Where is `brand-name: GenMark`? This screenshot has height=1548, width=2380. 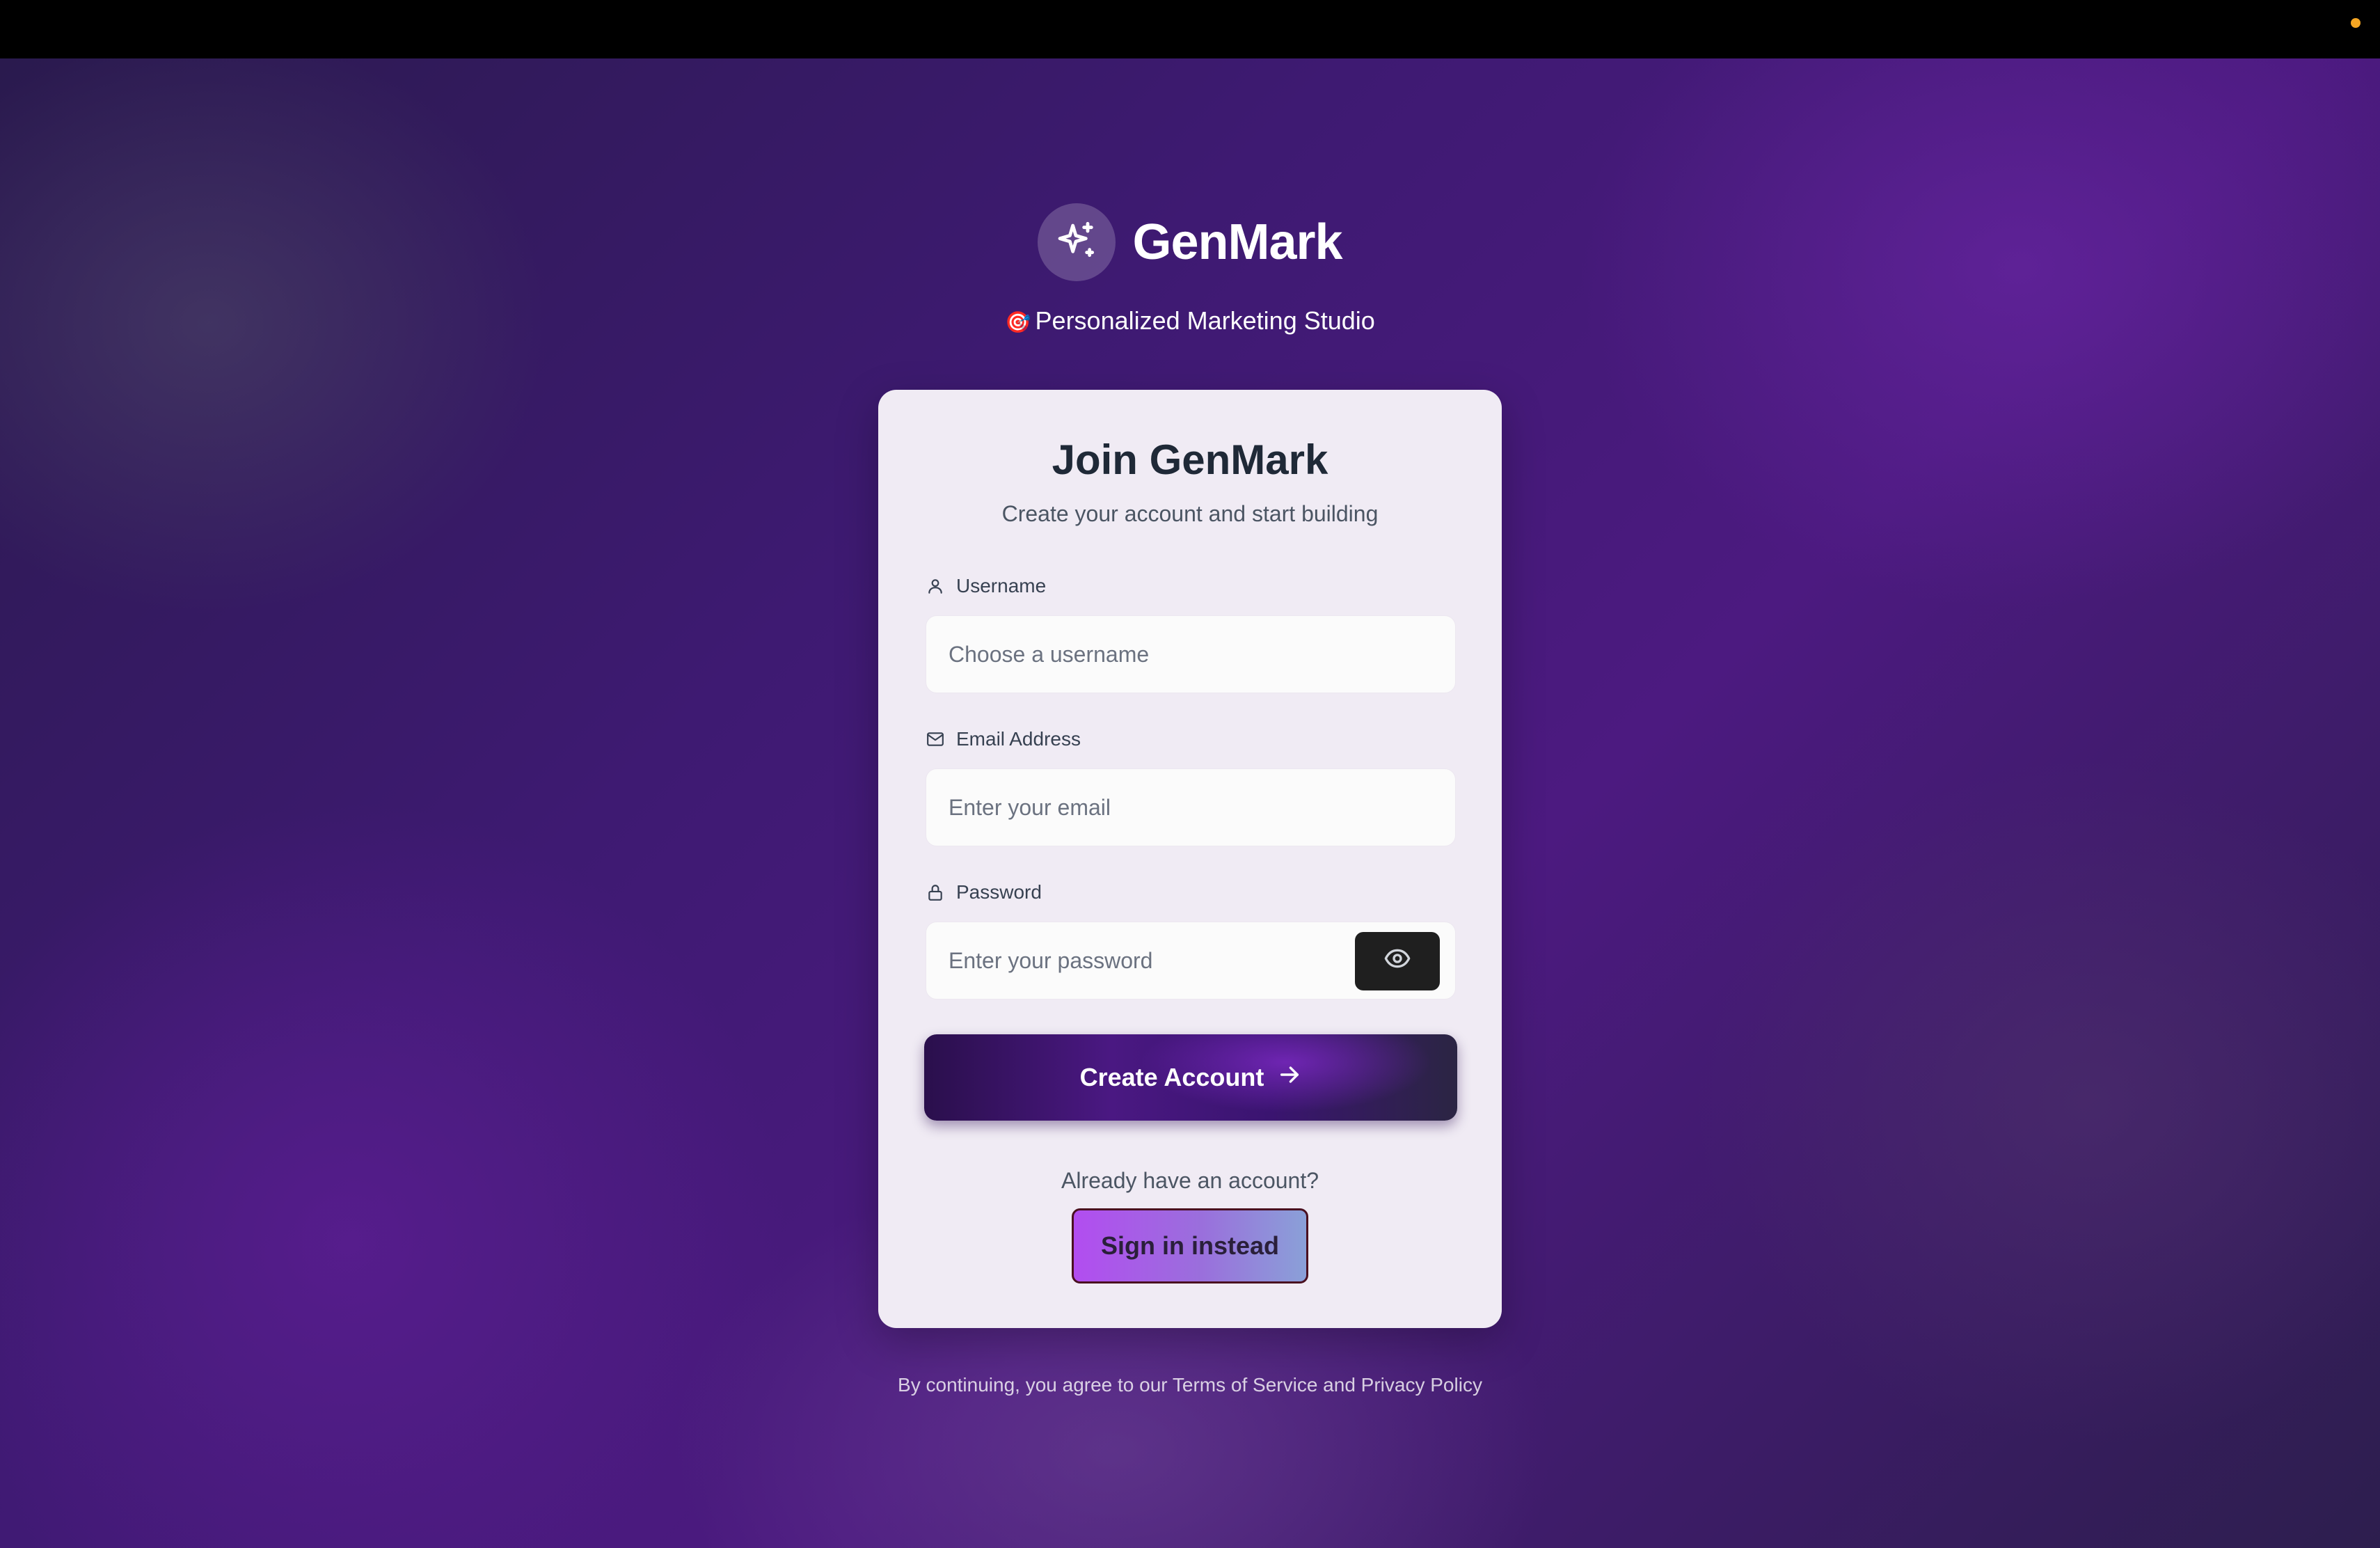 brand-name: GenMark is located at coordinates (1237, 242).